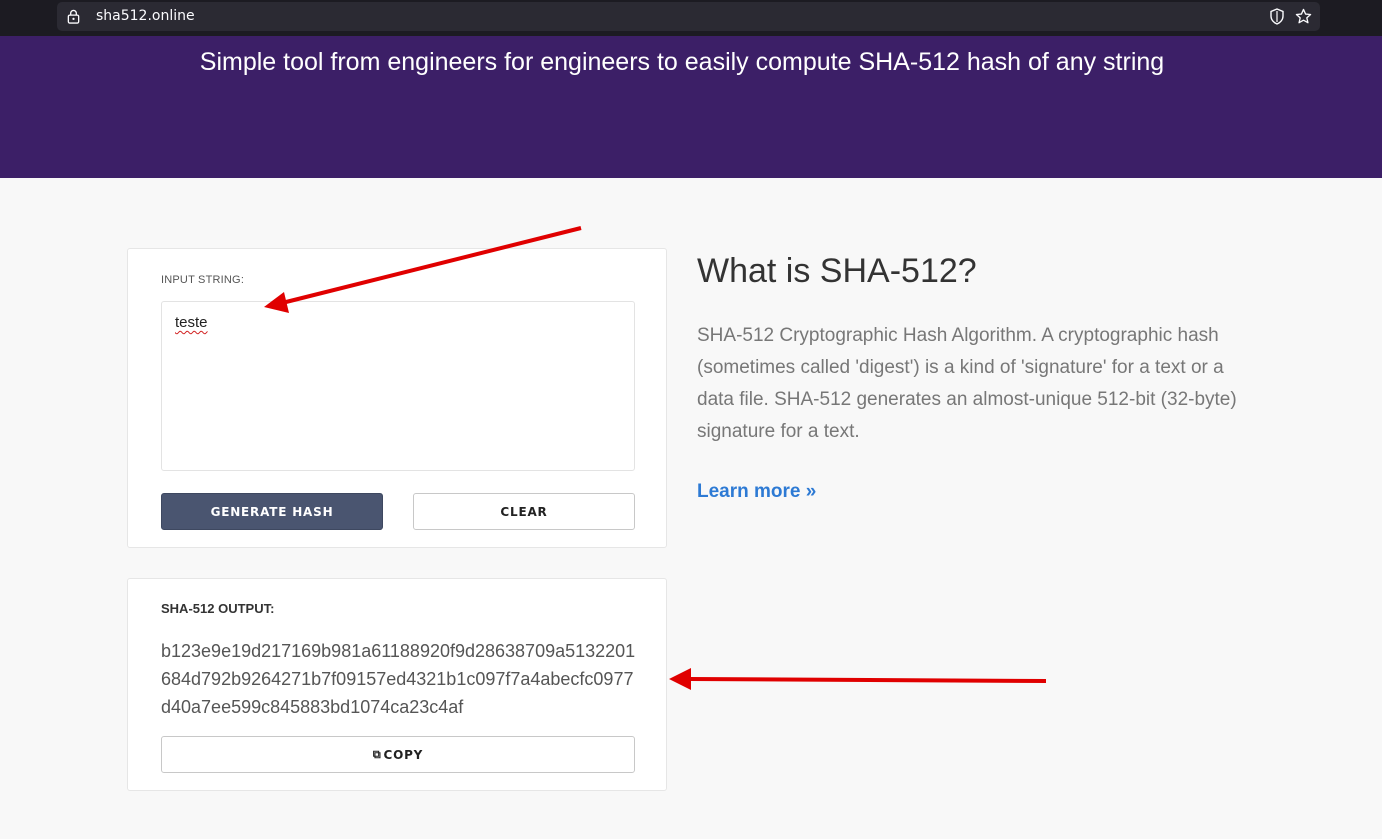 Image resolution: width=1382 pixels, height=839 pixels. I want to click on copy-icon: ⧉, so click(377, 754).